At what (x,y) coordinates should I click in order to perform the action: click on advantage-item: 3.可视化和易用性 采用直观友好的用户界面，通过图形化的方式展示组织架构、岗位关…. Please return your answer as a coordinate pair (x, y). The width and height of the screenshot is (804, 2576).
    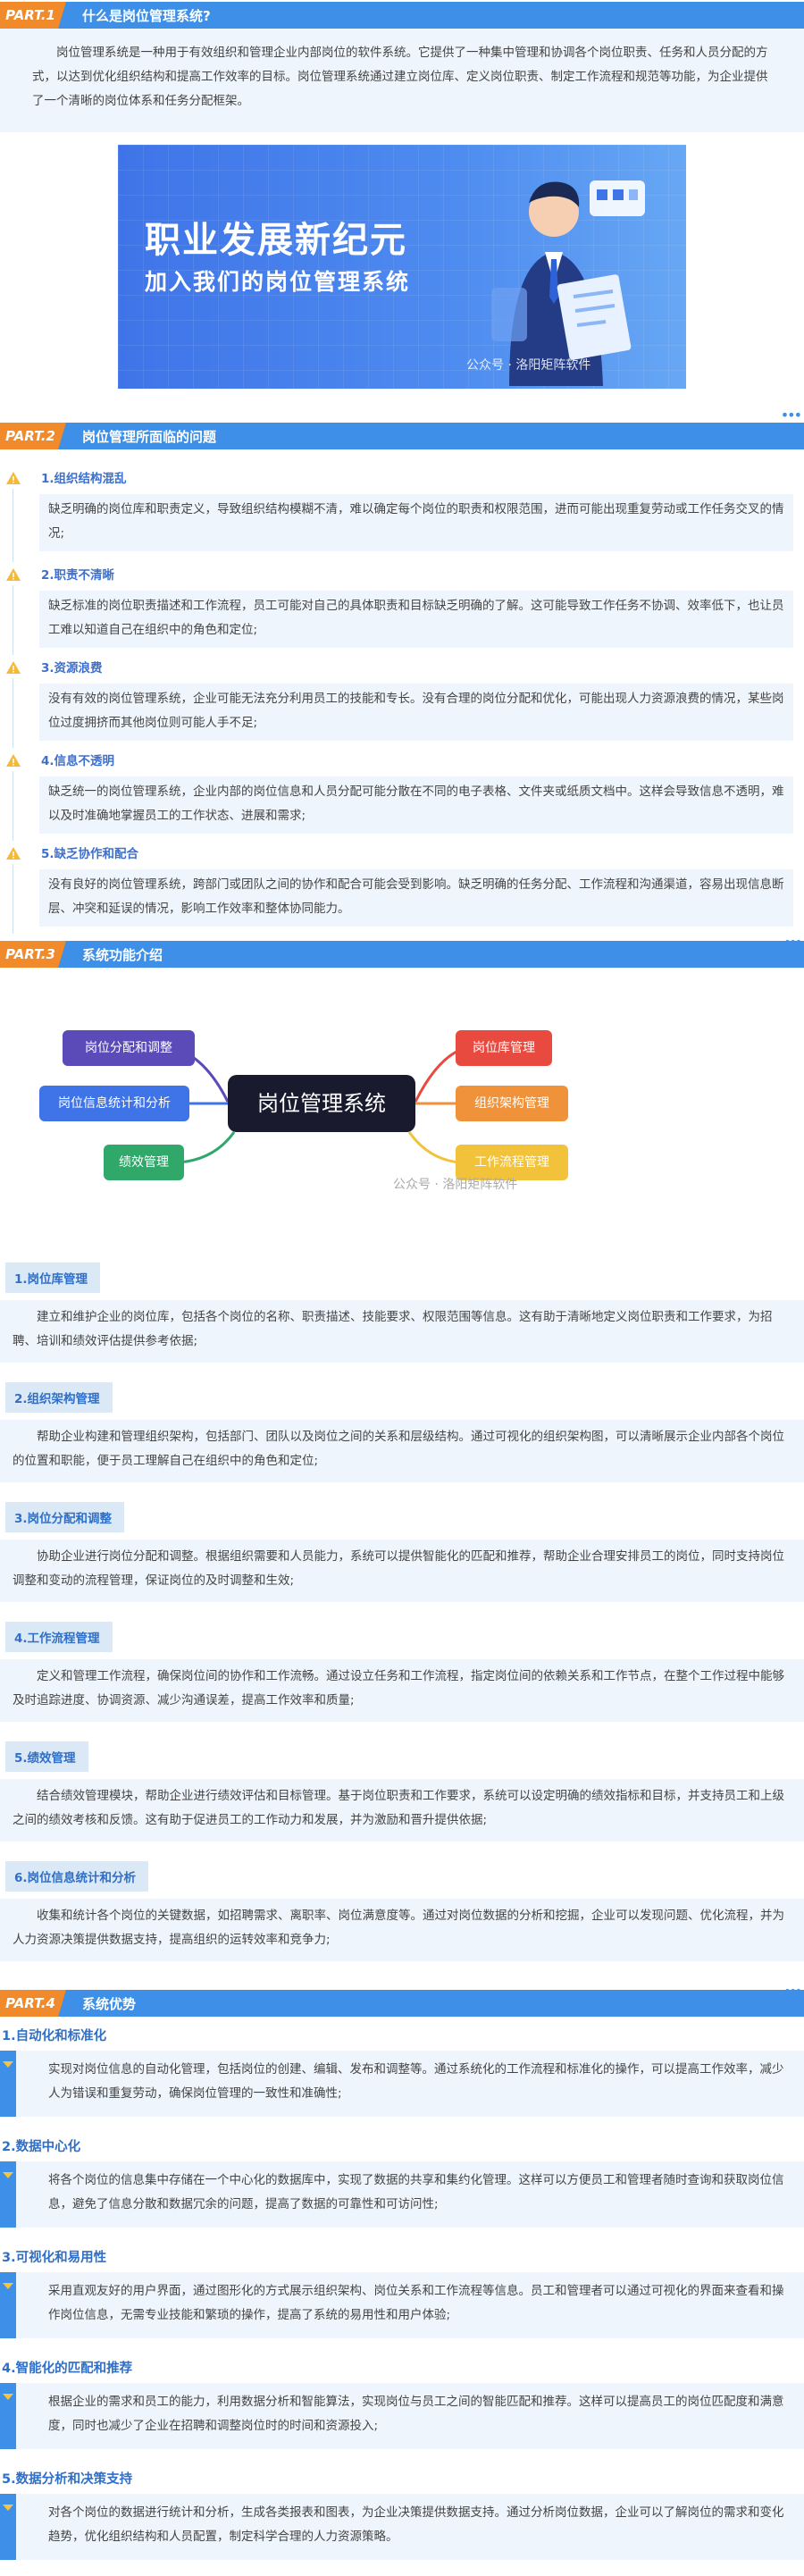
    Looking at the image, I should click on (402, 2299).